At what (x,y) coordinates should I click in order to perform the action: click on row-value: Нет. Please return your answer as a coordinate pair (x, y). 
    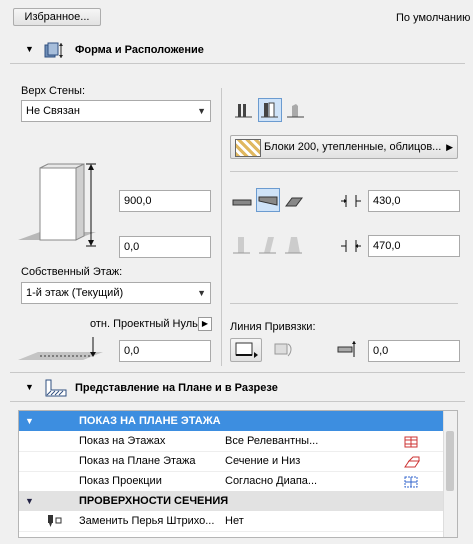
    Looking at the image, I should click on (234, 521).